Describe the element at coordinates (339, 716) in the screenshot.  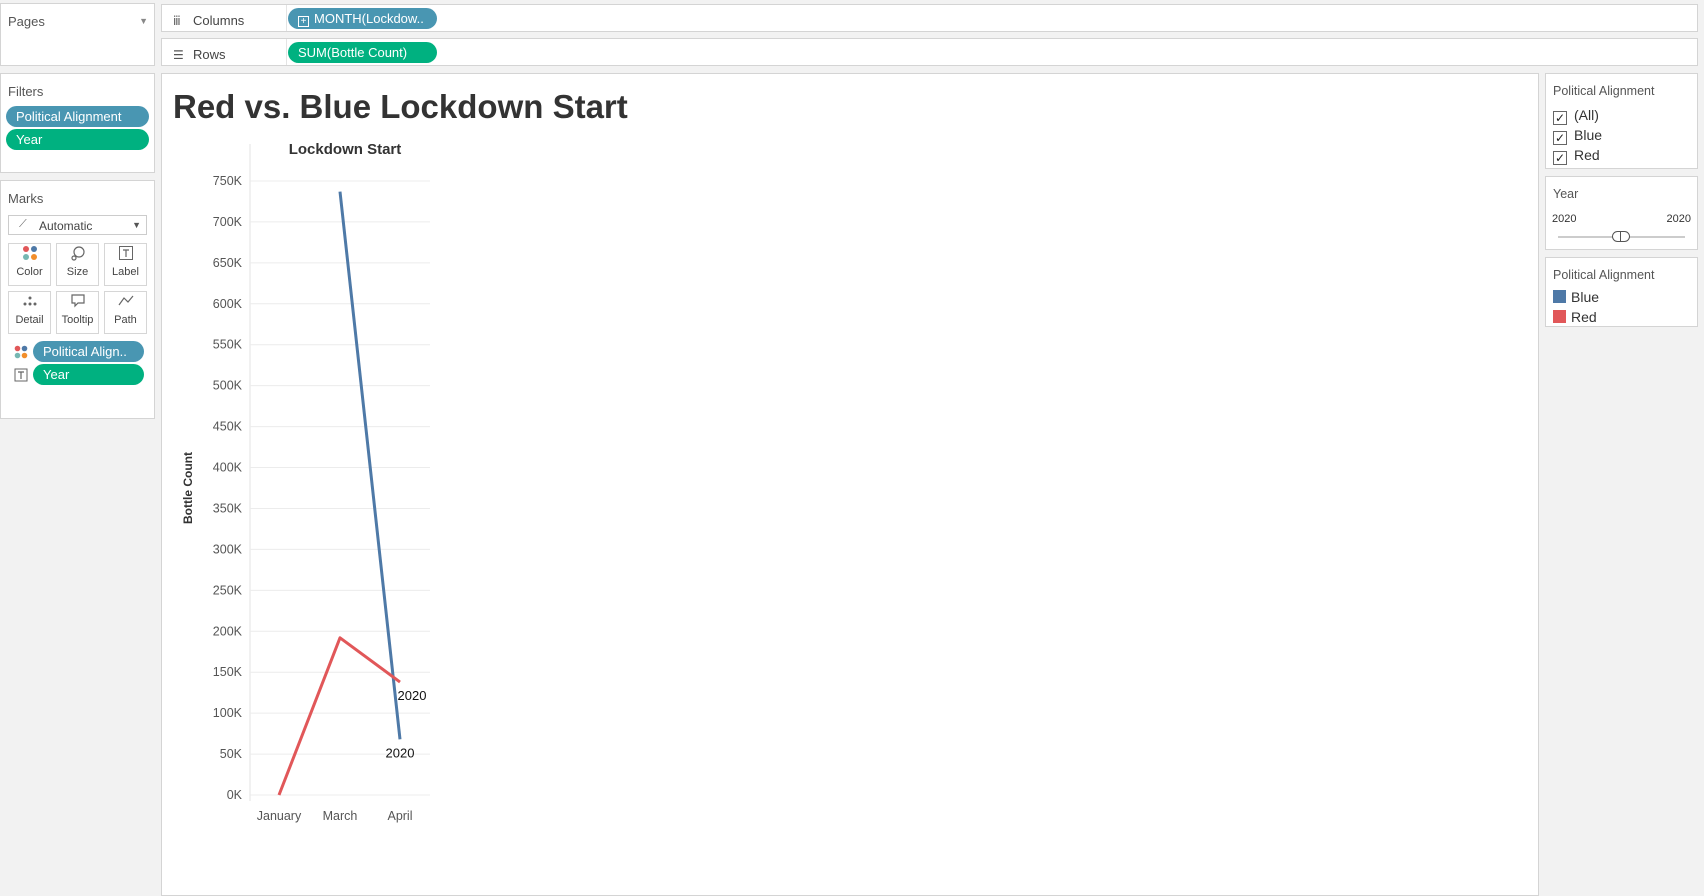
I see `series-line-red` at that location.